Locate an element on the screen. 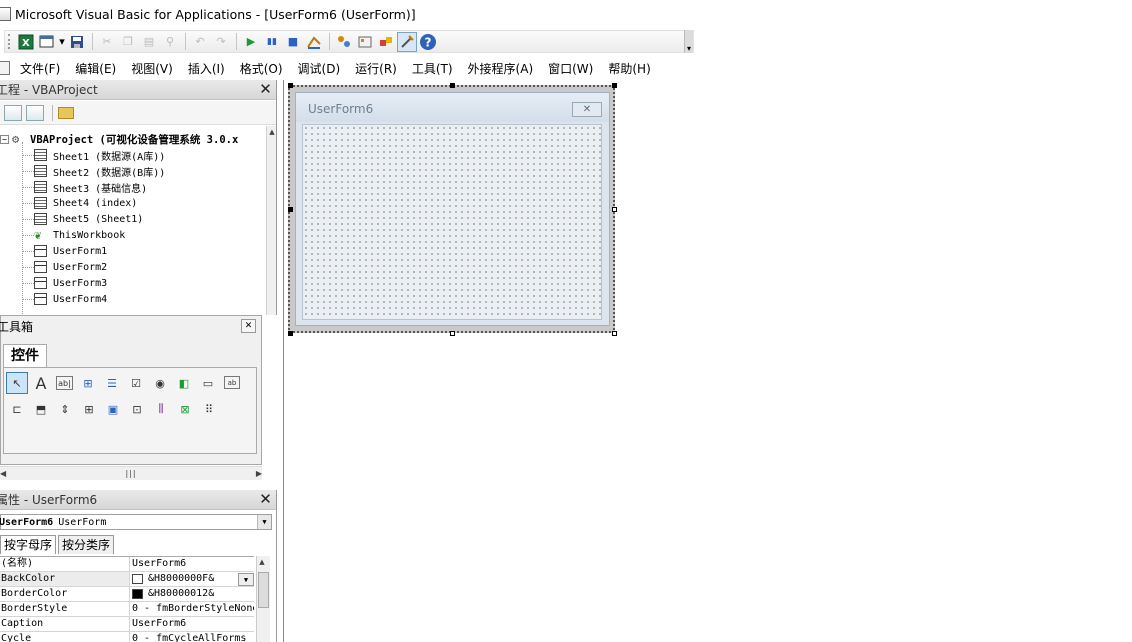  property-value: 0 - fmBorderStyleNone is located at coordinates (192, 609).